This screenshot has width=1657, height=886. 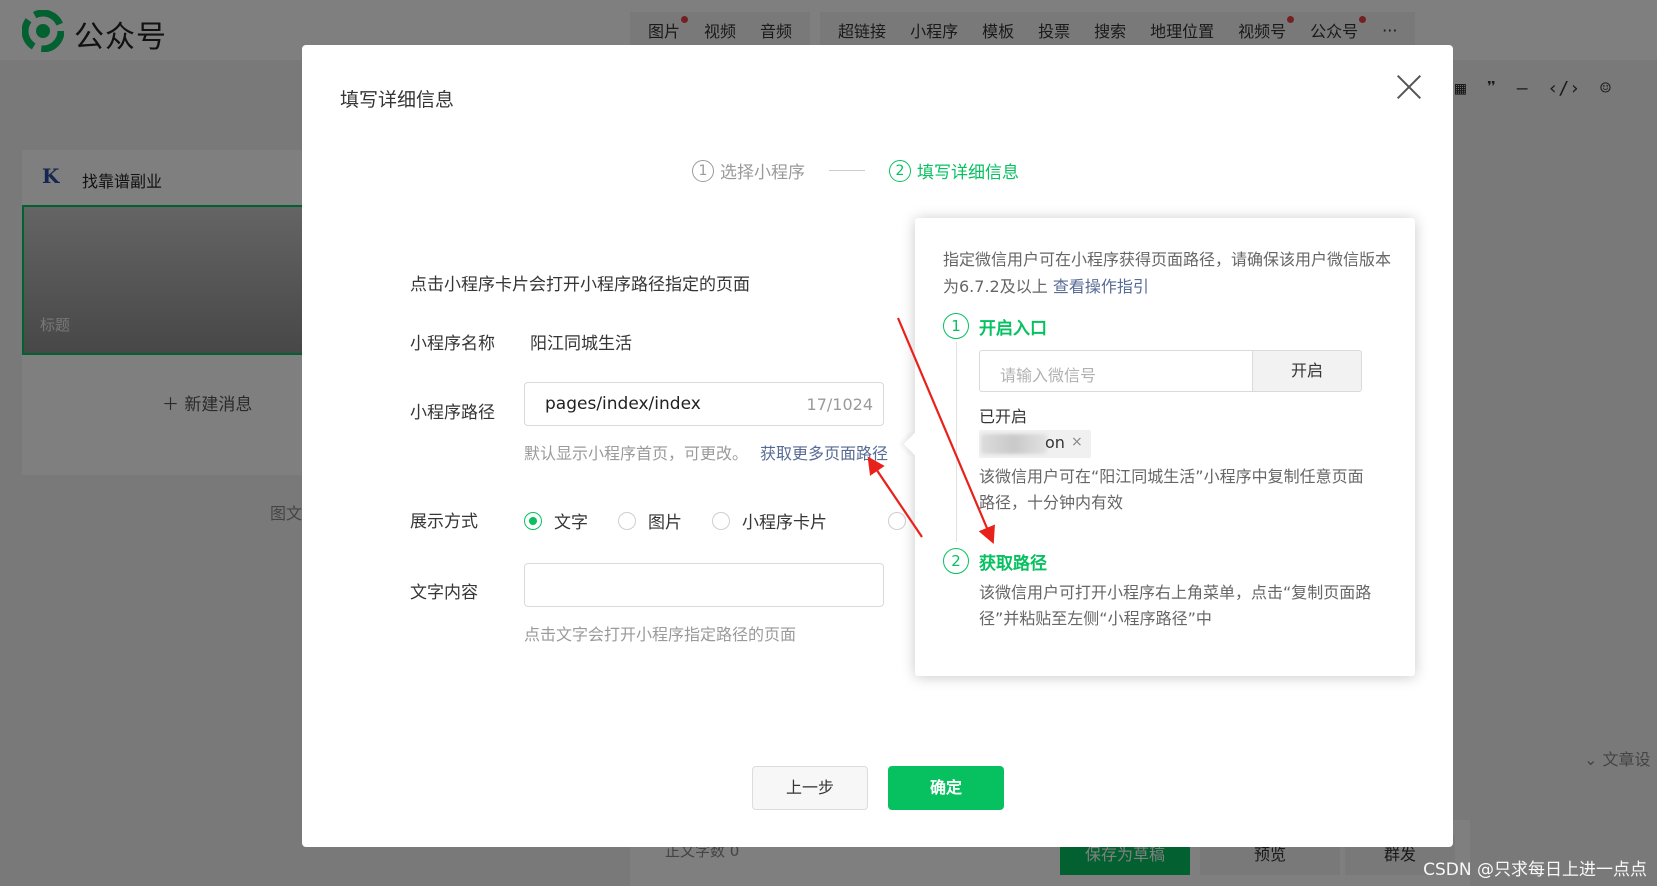 I want to click on annotation-arrows, so click(x=931, y=431).